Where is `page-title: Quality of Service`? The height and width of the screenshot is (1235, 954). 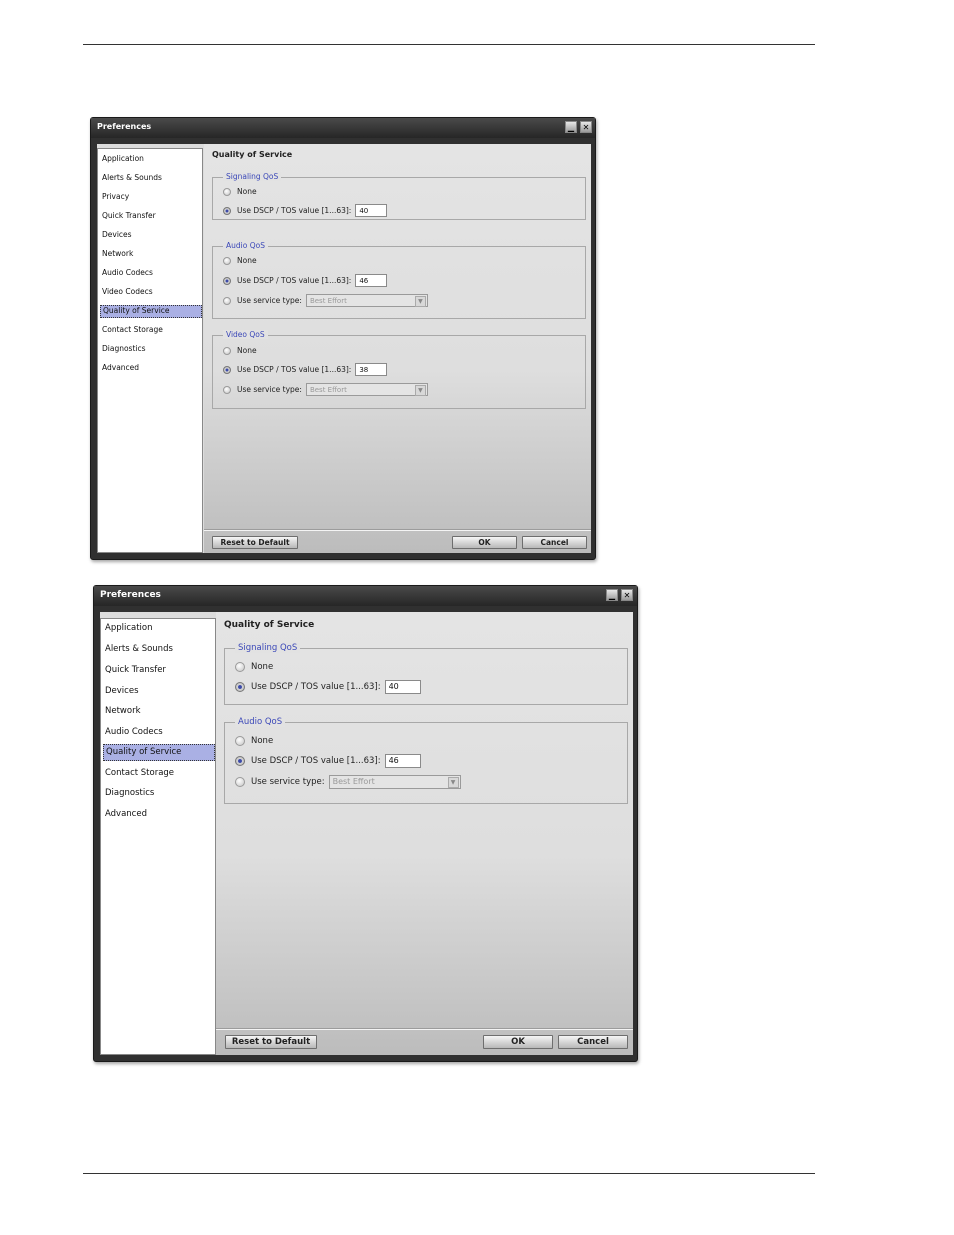
page-title: Quality of Service is located at coordinates (252, 154).